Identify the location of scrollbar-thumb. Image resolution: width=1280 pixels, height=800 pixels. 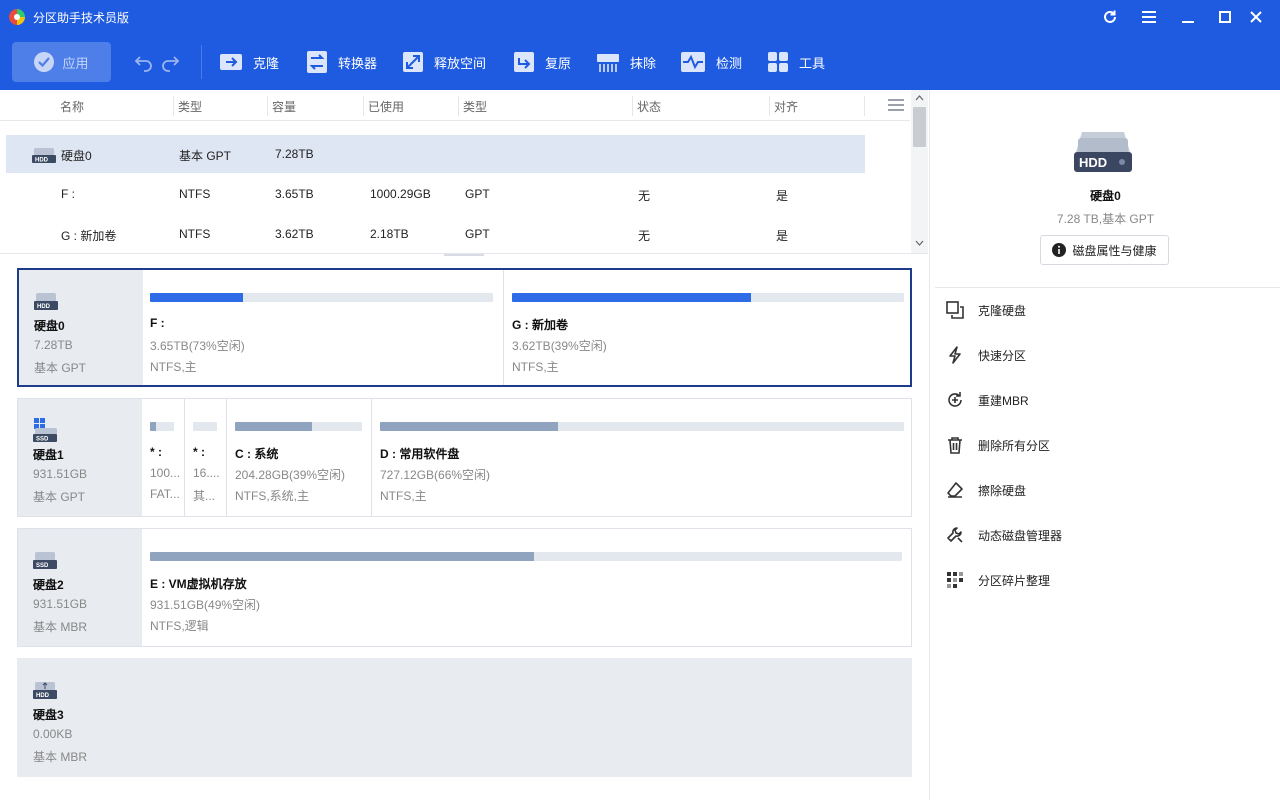
(919, 127).